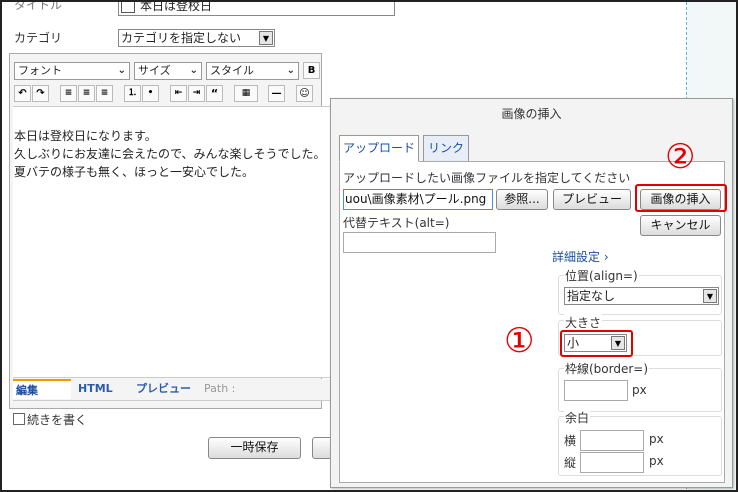  What do you see at coordinates (592, 199) in the screenshot?
I see `preview-button: プレビュー` at bounding box center [592, 199].